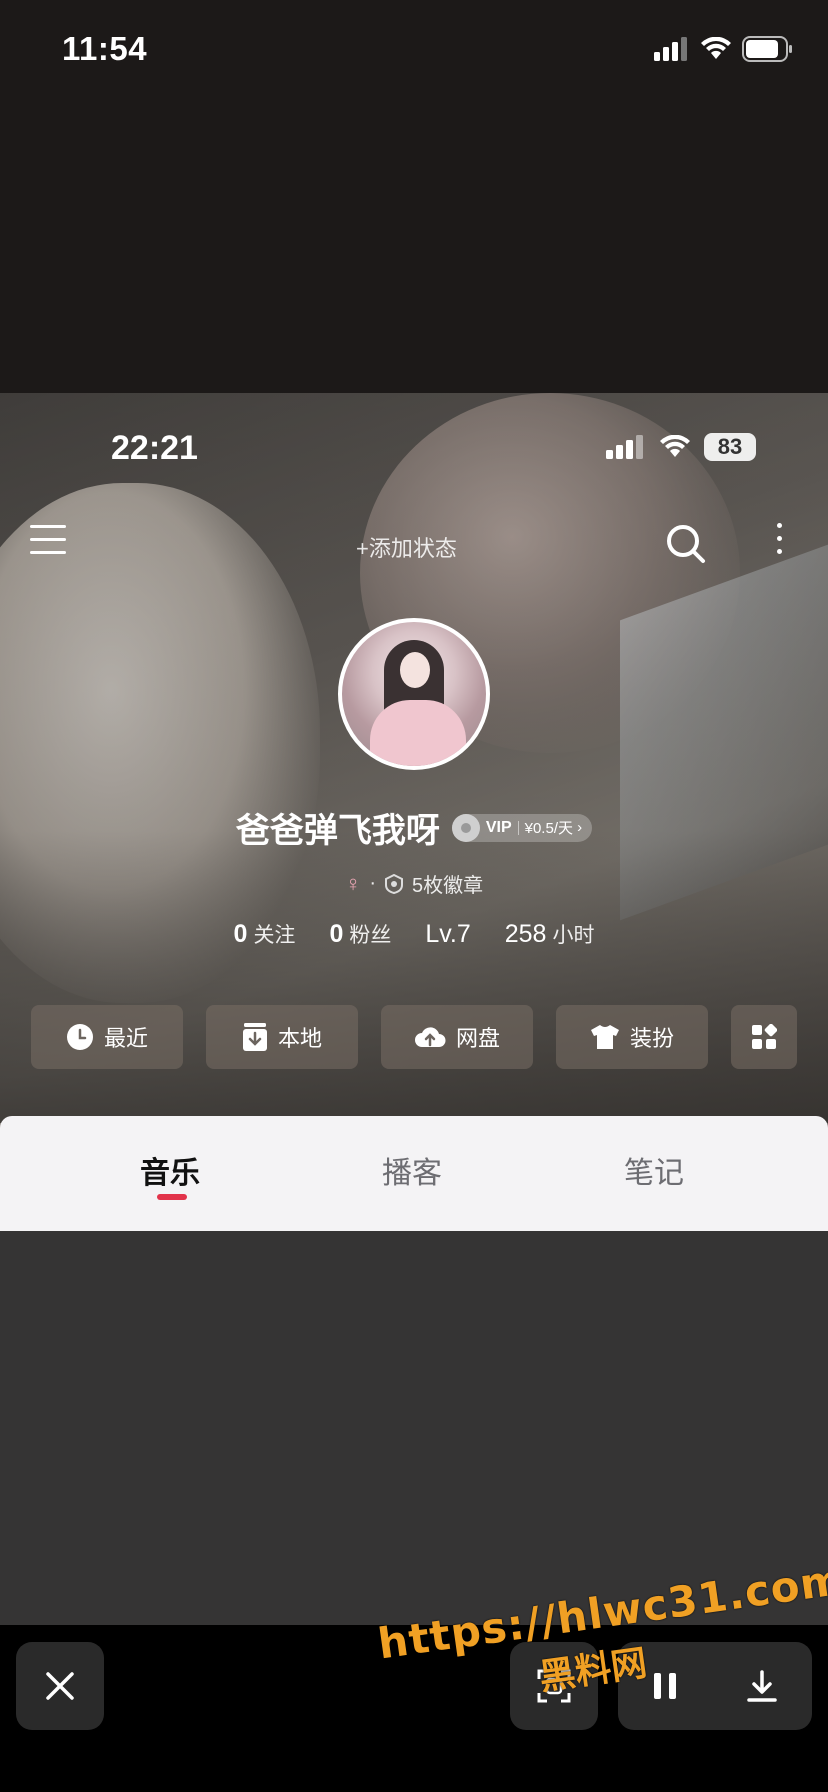 This screenshot has height=1792, width=828. Describe the element at coordinates (337, 831) in the screenshot. I see `username: 爸爸弹飞我呀` at that location.